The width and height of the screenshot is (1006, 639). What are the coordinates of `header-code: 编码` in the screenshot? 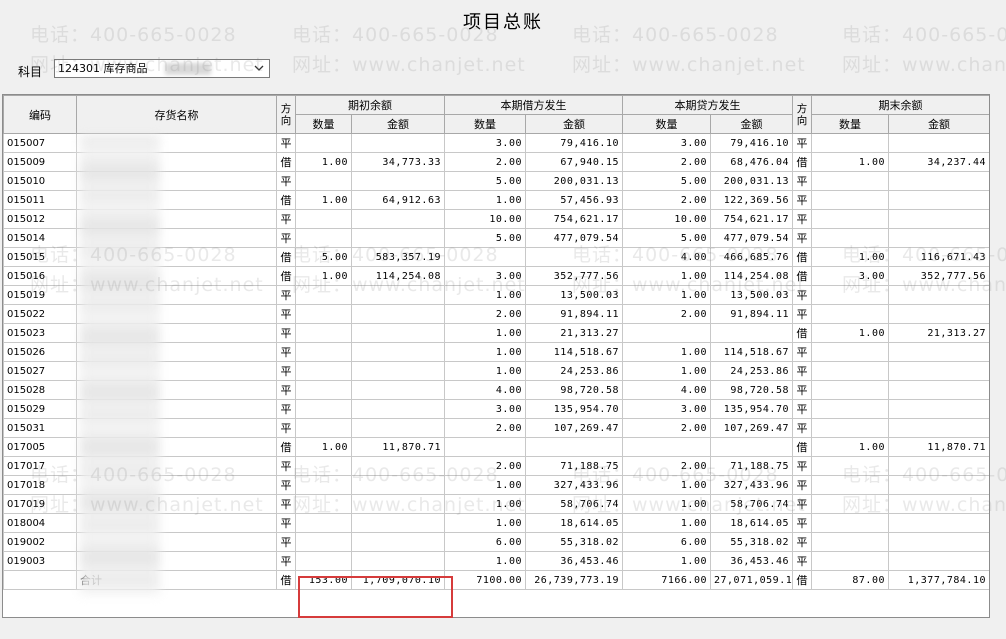 It's located at (40, 114).